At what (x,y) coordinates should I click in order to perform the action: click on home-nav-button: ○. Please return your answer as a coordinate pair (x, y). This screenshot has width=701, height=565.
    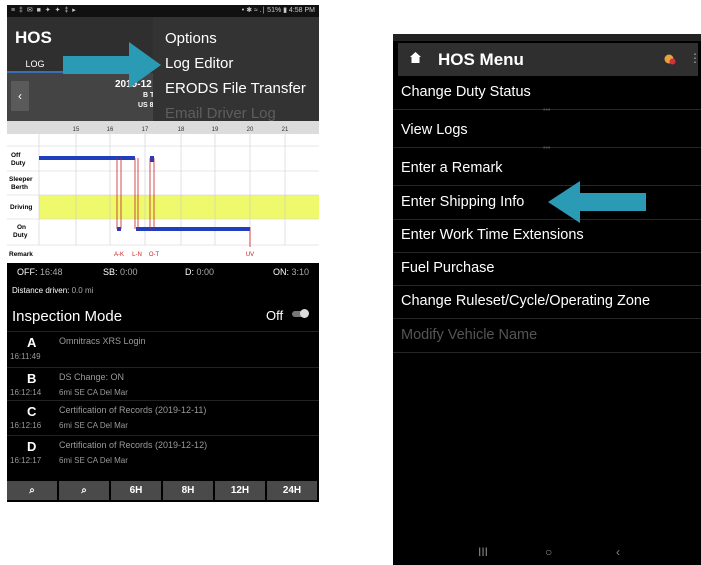
    Looking at the image, I should click on (548, 552).